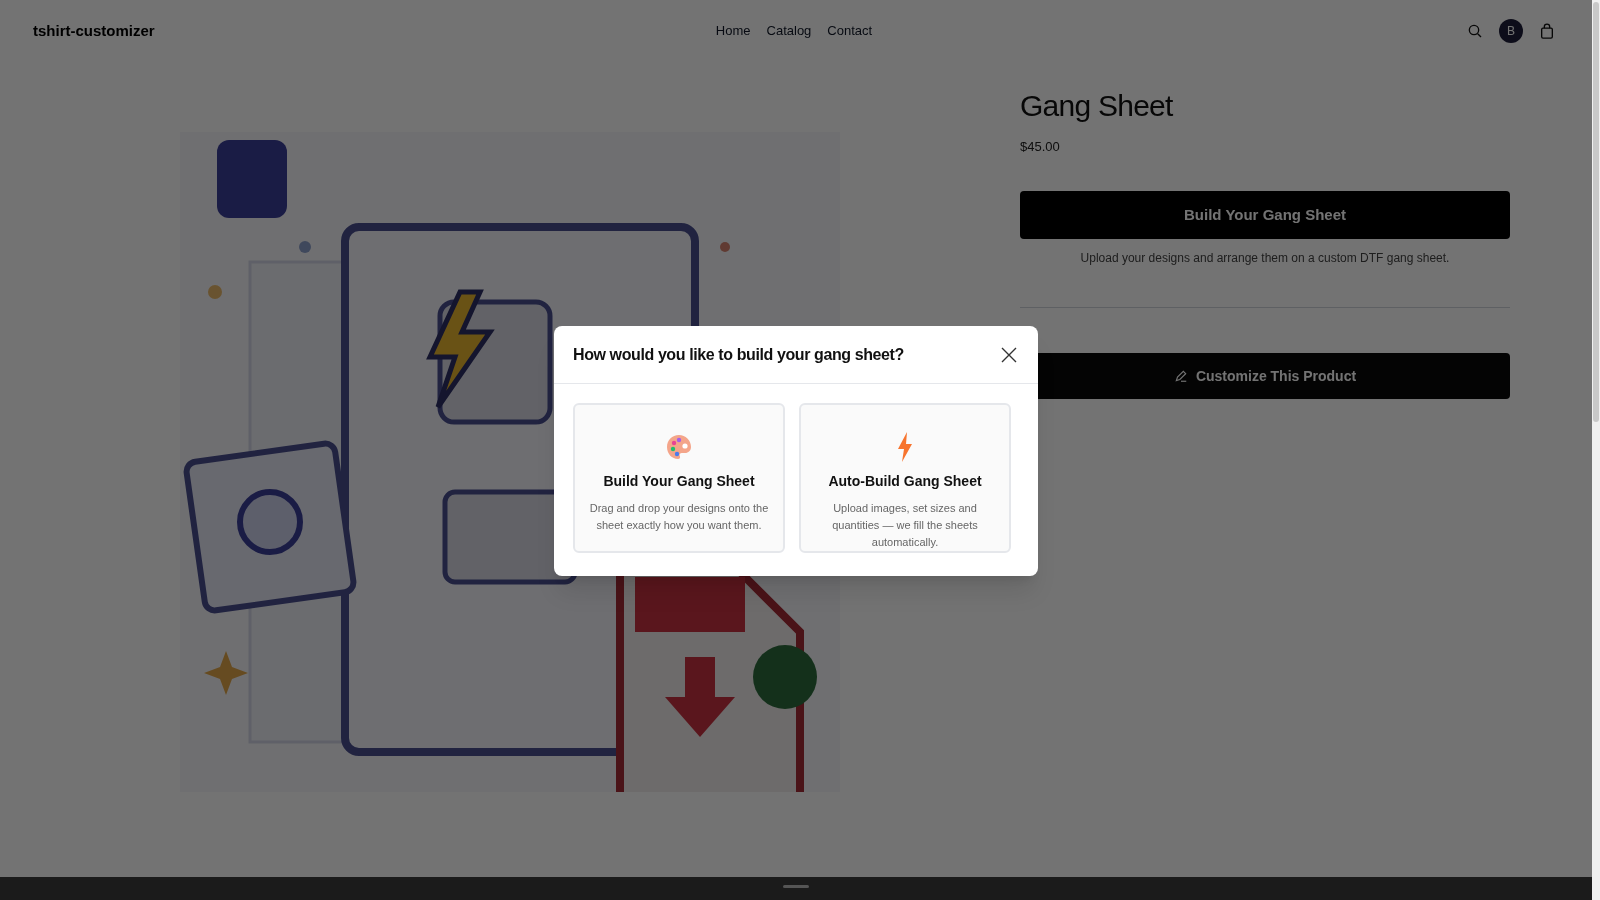 The width and height of the screenshot is (1600, 900). Describe the element at coordinates (1596, 450) in the screenshot. I see `scrollbar` at that location.